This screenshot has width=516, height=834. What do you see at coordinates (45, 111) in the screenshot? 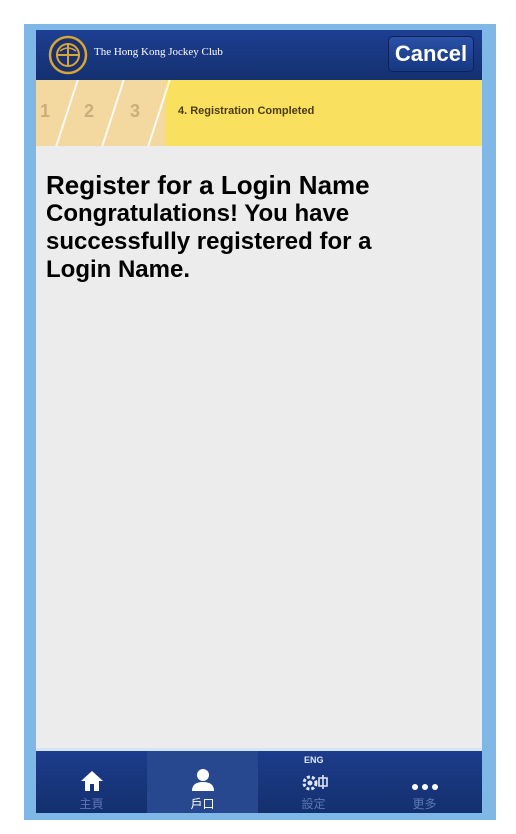
I see `step-1: 1` at bounding box center [45, 111].